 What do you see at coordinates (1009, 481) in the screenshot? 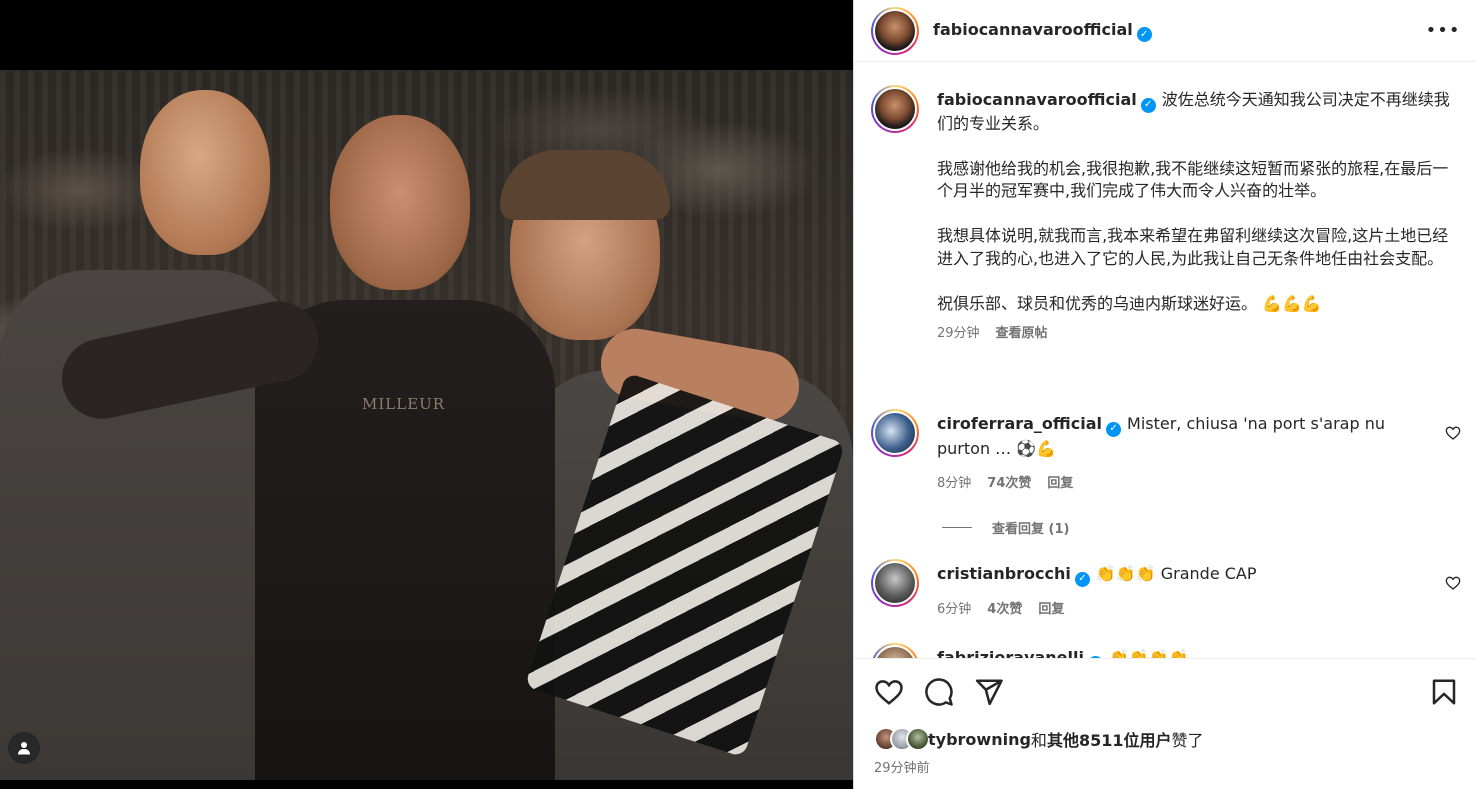
I see `comment-likes: 74次赞` at bounding box center [1009, 481].